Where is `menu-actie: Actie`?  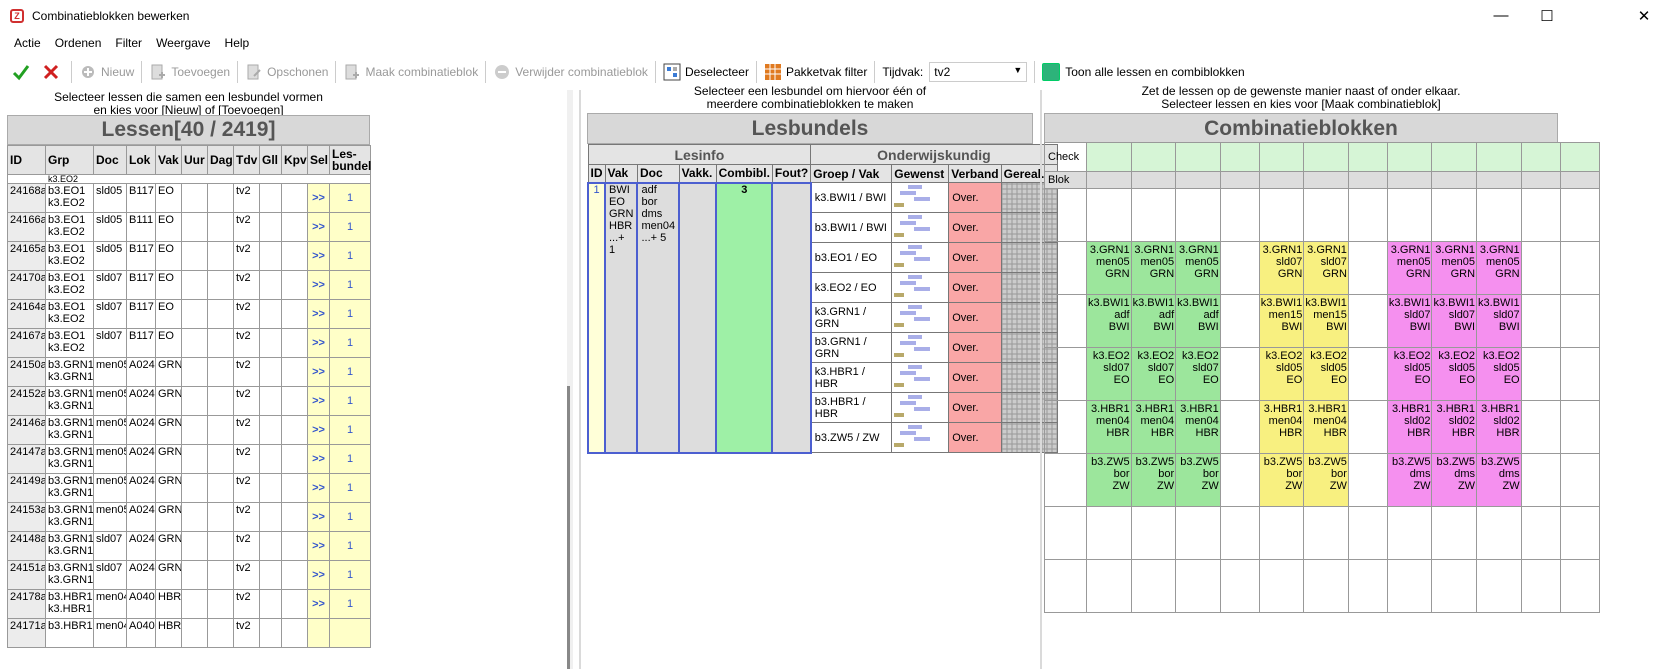
menu-actie: Actie is located at coordinates (27, 43).